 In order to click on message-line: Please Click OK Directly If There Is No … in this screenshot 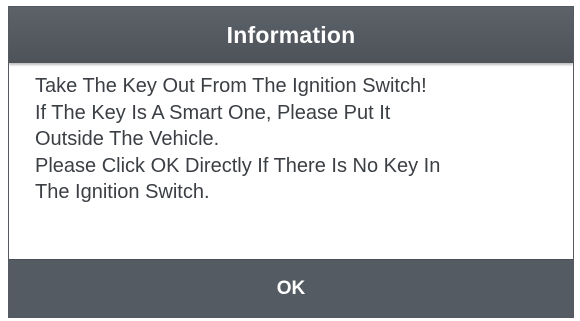, I will do `click(238, 165)`.